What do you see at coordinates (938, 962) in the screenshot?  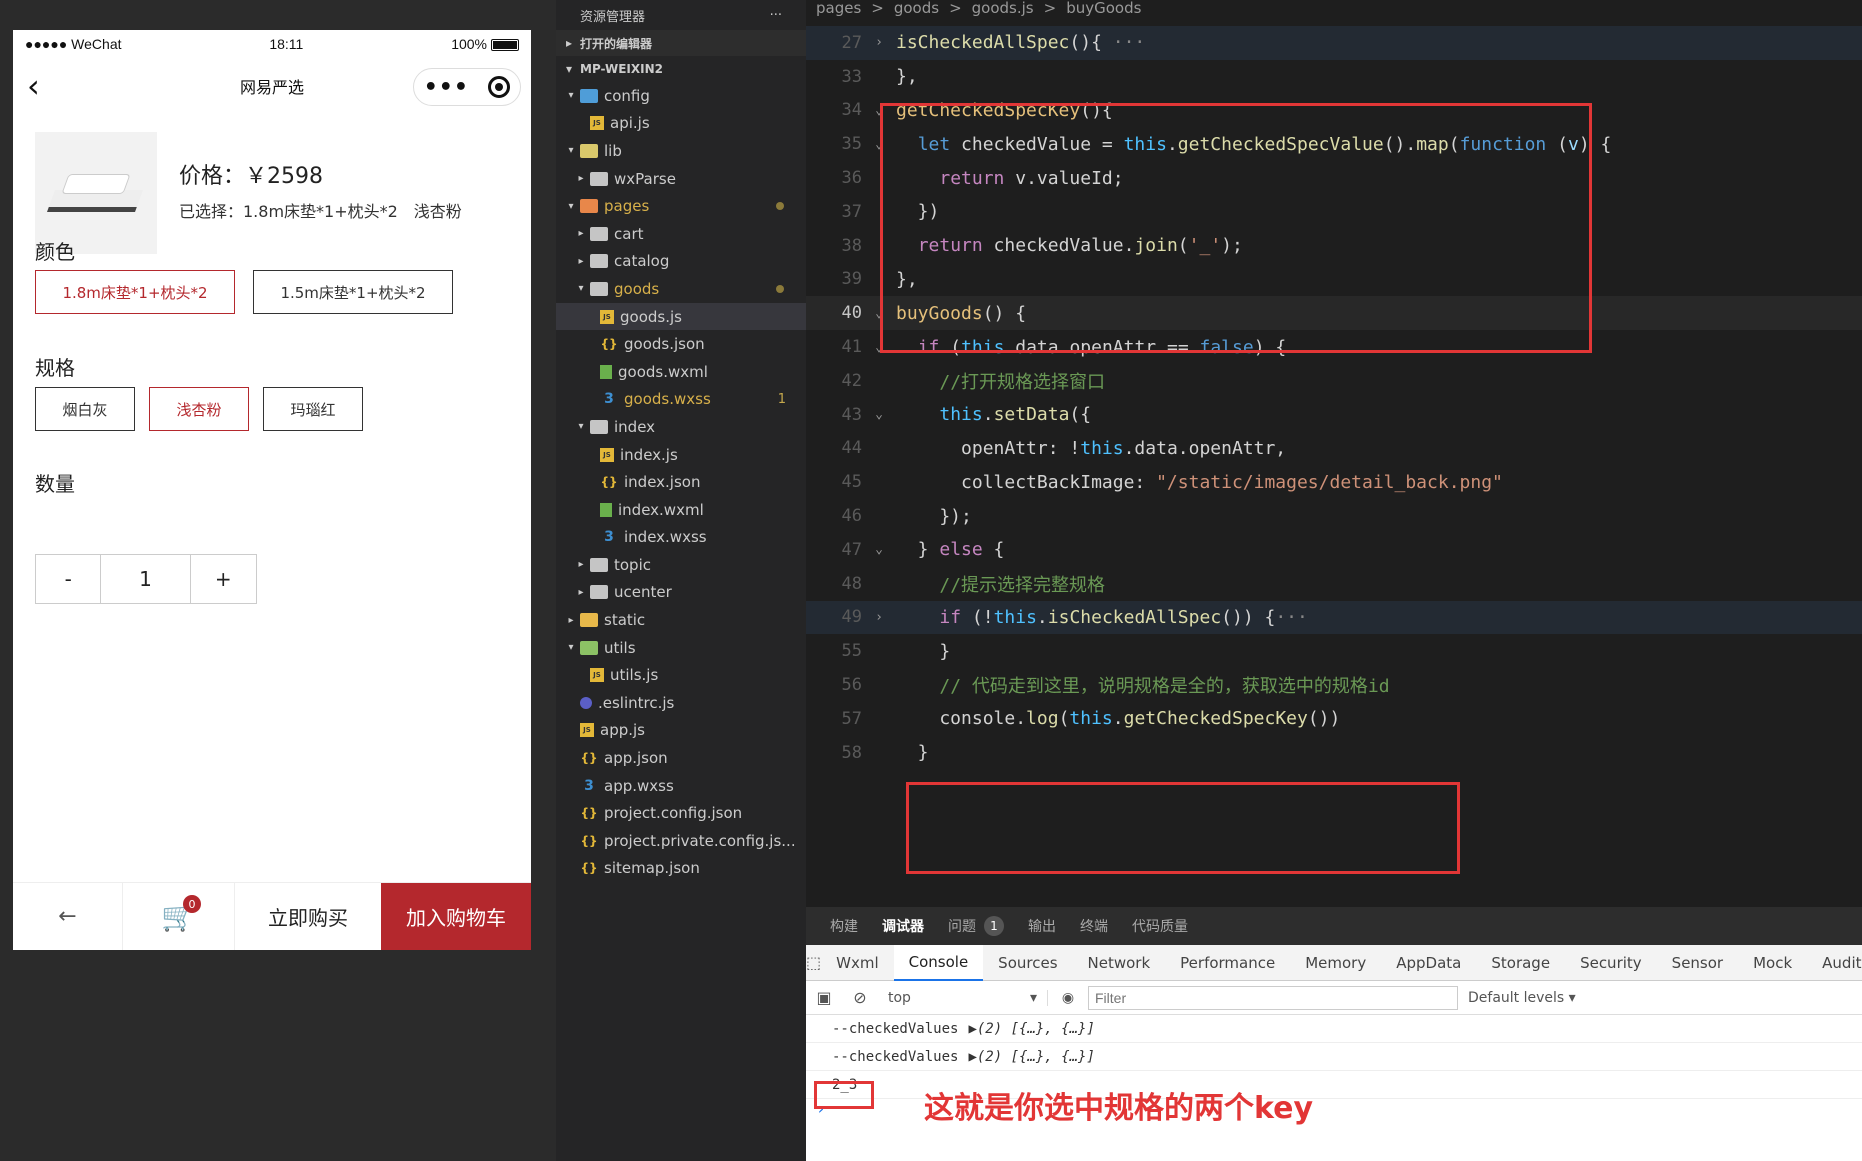 I see `devtools-tab-console: Console` at bounding box center [938, 962].